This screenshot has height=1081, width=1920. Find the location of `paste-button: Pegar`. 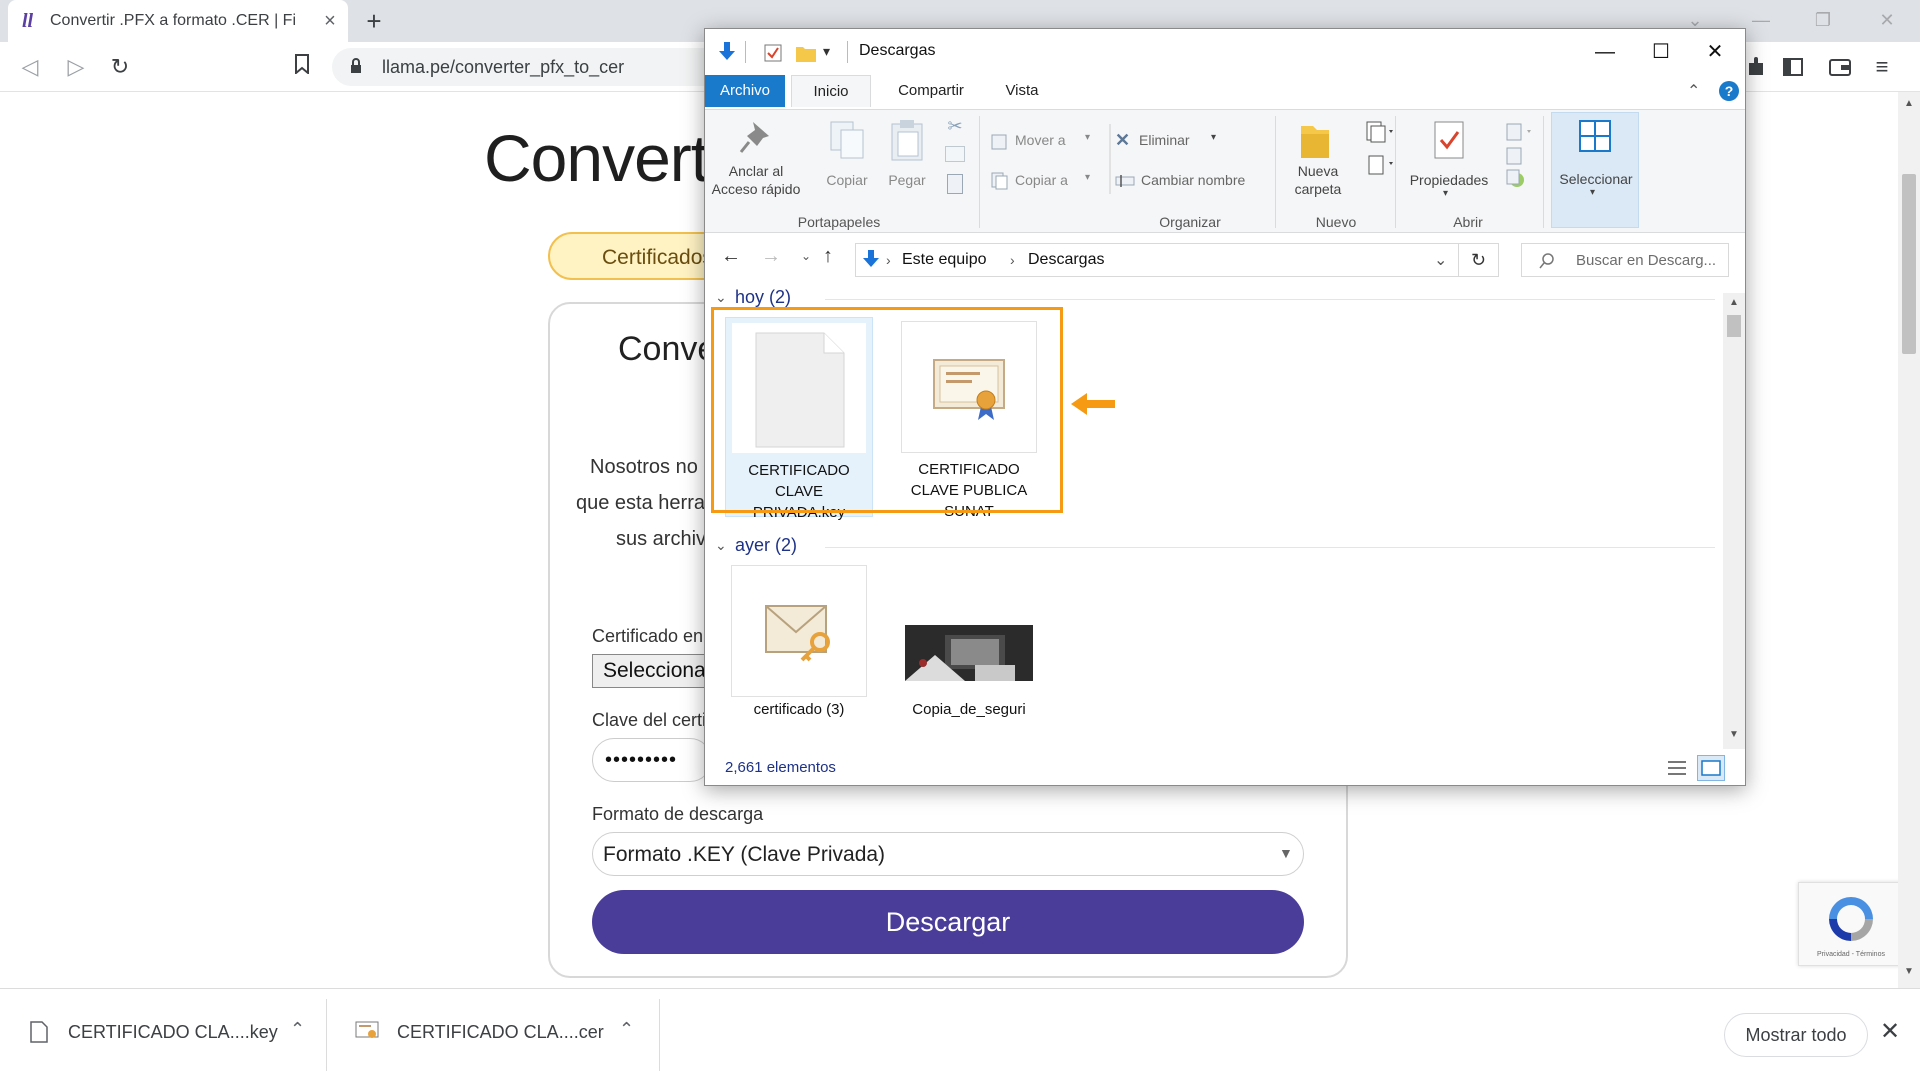

paste-button: Pegar is located at coordinates (907, 156).